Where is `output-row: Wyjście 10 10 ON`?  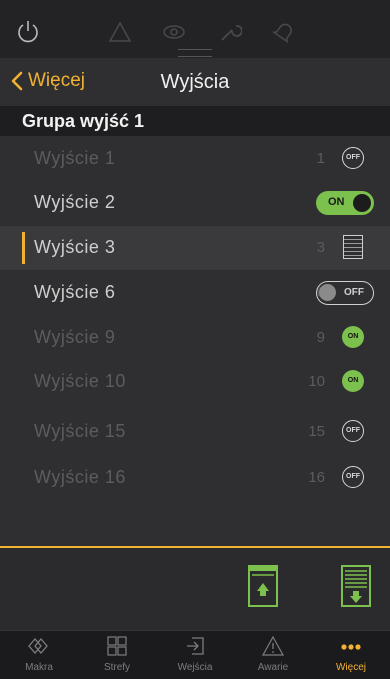
output-row: Wyjście 10 10 ON is located at coordinates (195, 382).